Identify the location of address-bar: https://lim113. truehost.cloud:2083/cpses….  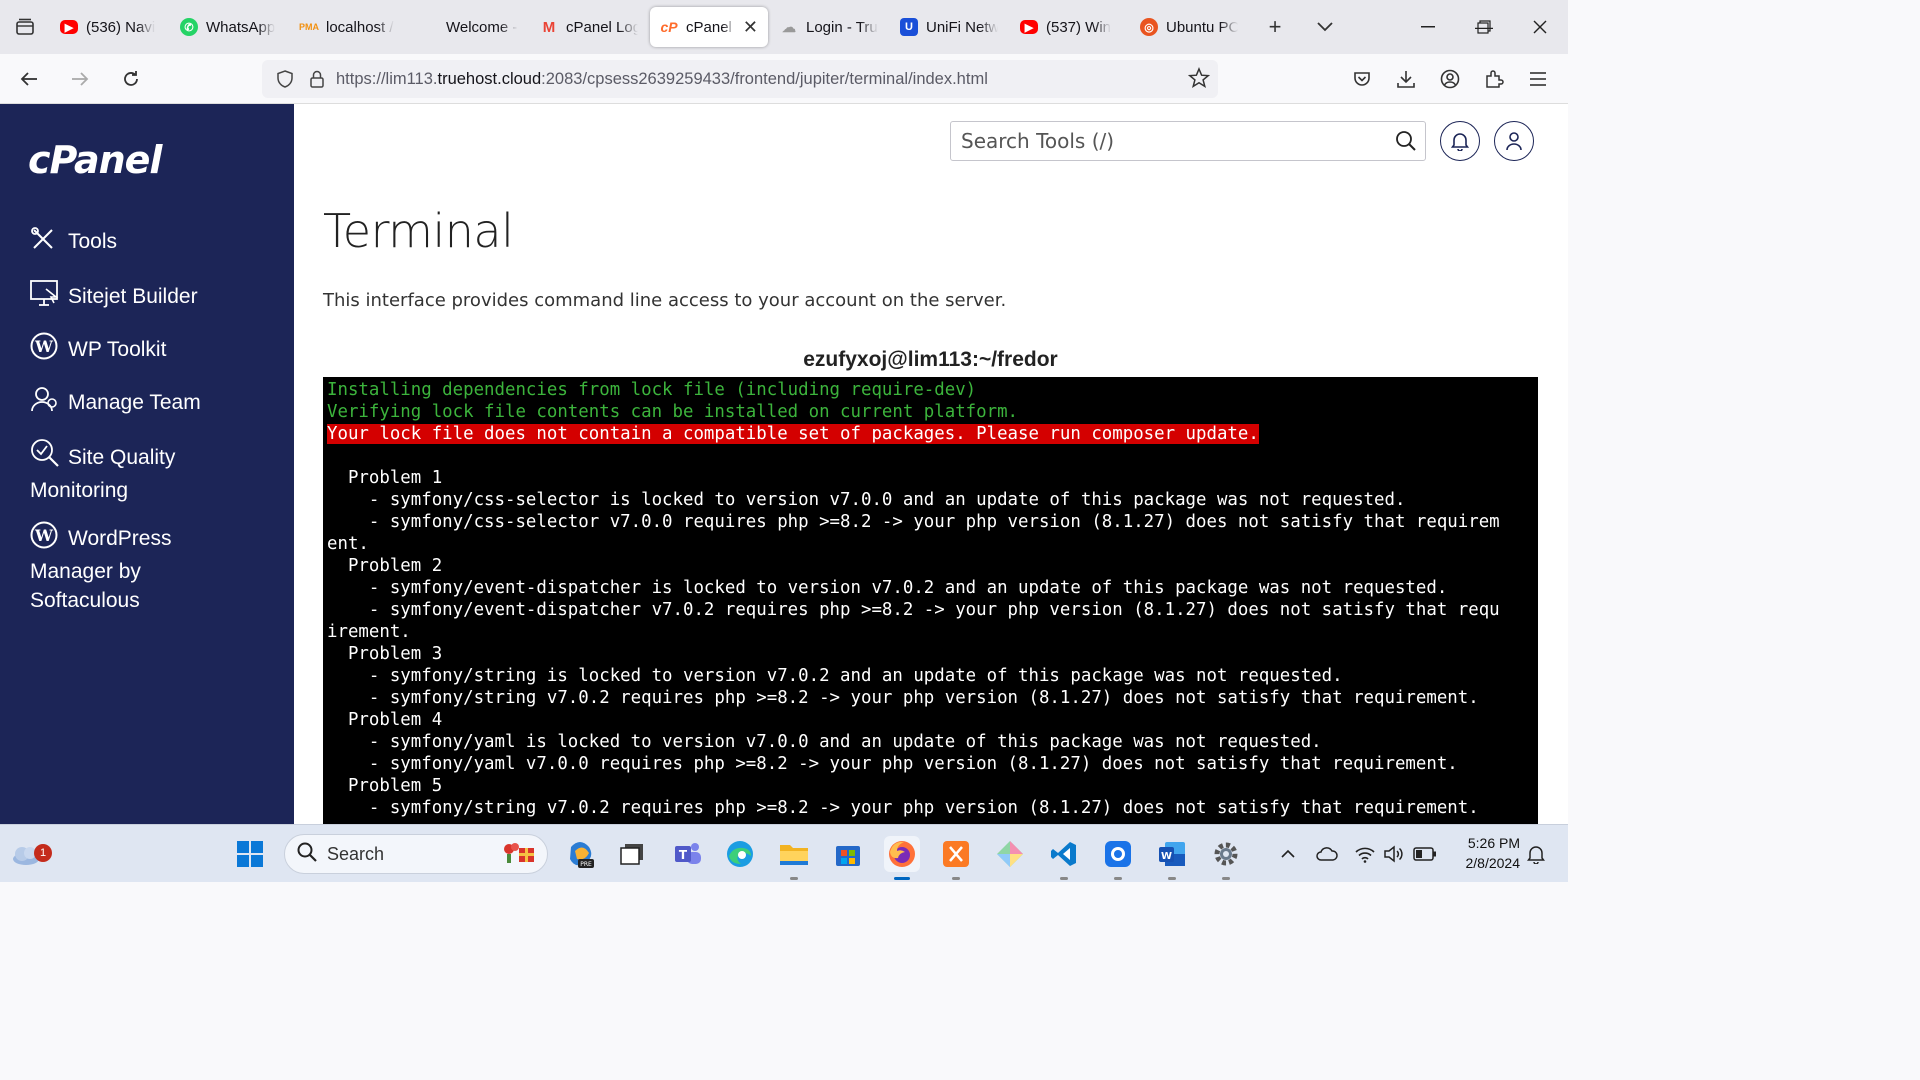
(740, 79).